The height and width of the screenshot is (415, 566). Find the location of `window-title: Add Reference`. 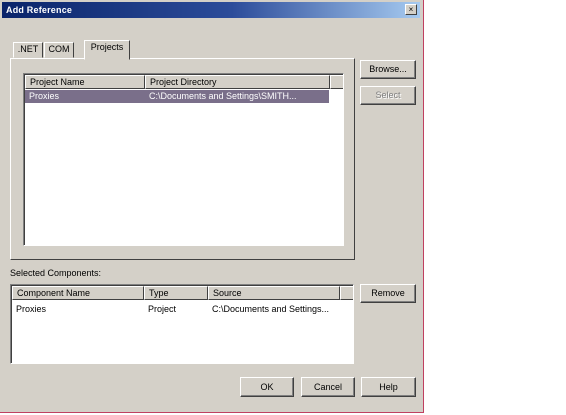

window-title: Add Reference is located at coordinates (39, 10).